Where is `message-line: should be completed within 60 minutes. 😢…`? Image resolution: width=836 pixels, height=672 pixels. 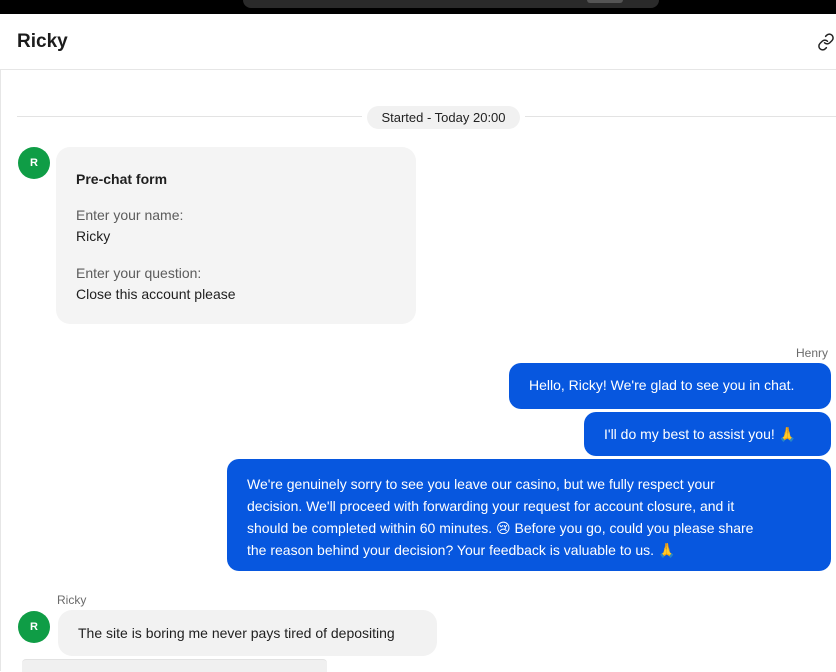 message-line: should be completed within 60 minutes. 😢… is located at coordinates (500, 528).